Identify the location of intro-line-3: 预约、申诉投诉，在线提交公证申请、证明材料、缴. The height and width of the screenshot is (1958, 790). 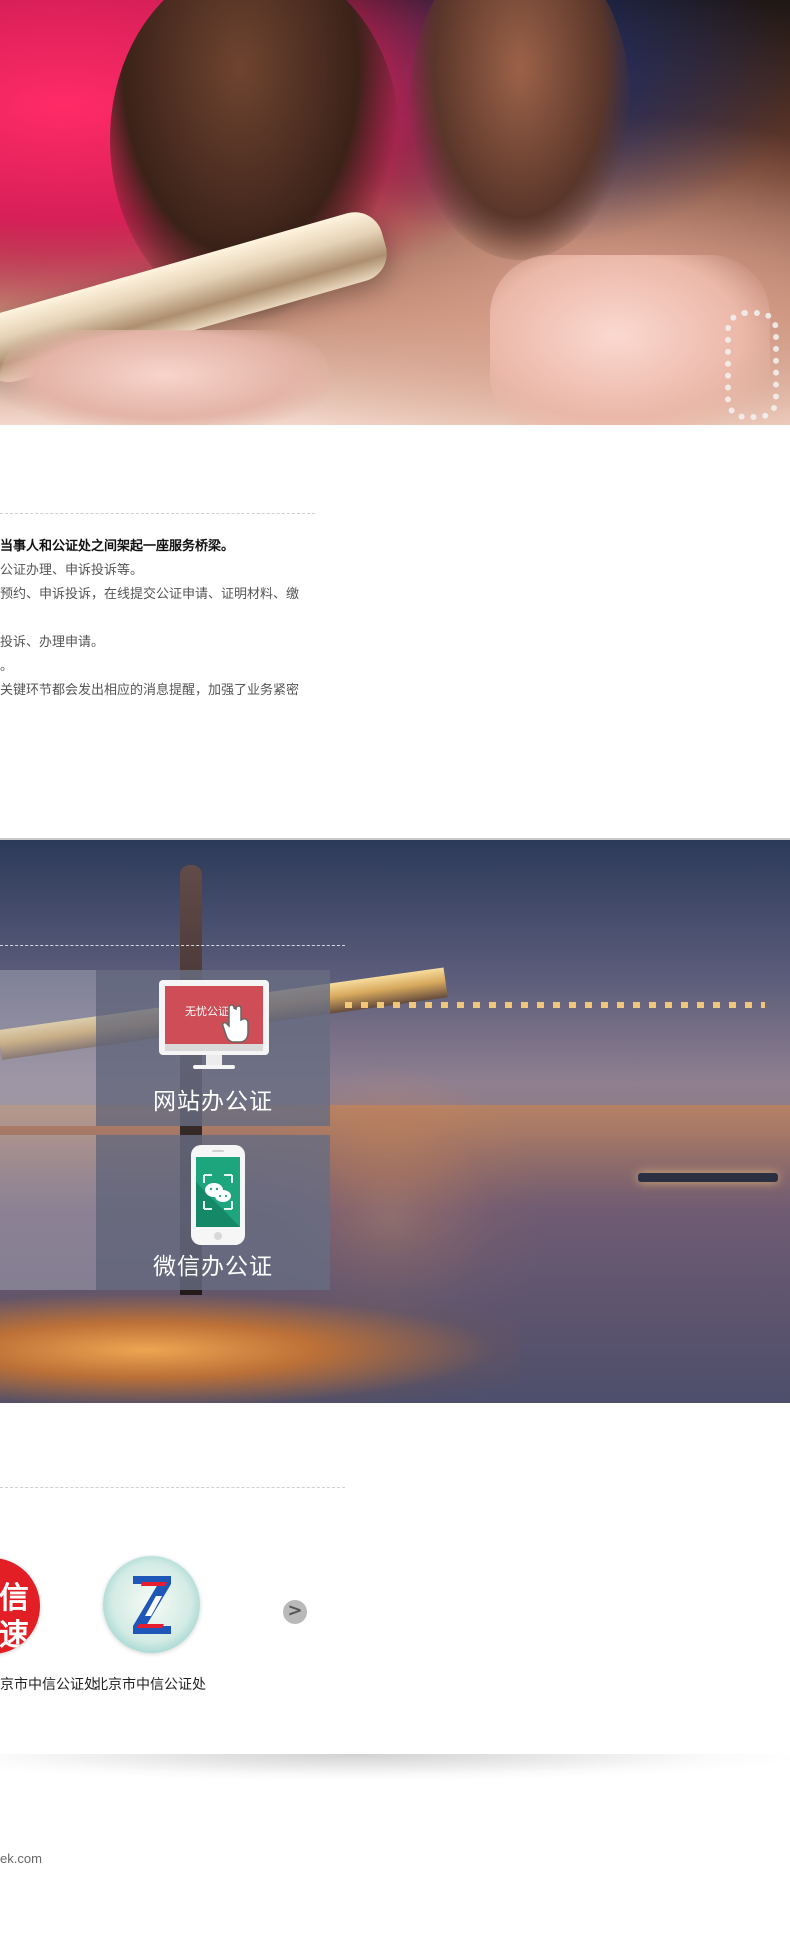
(150, 594).